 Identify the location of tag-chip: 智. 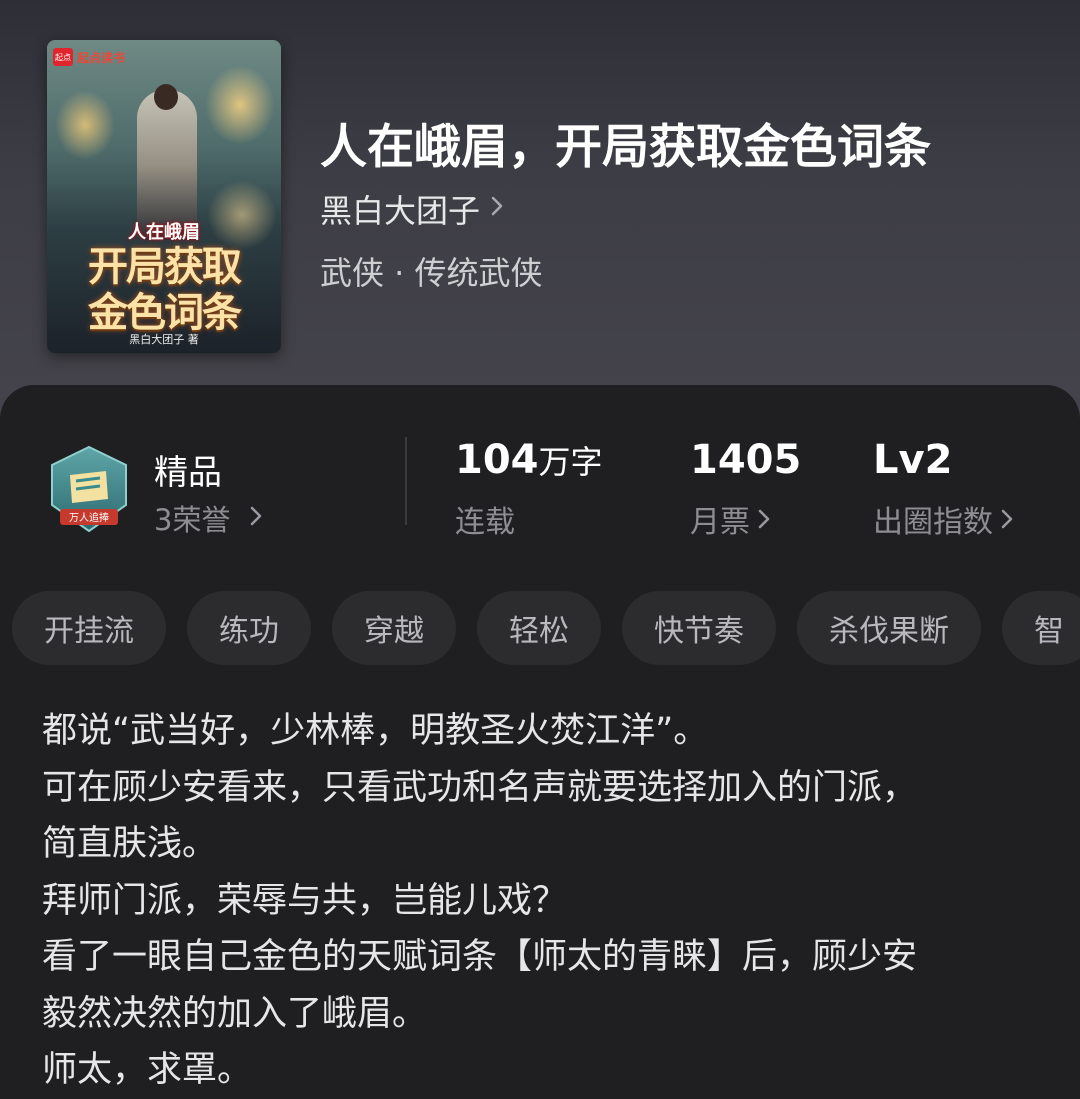
(1041, 628).